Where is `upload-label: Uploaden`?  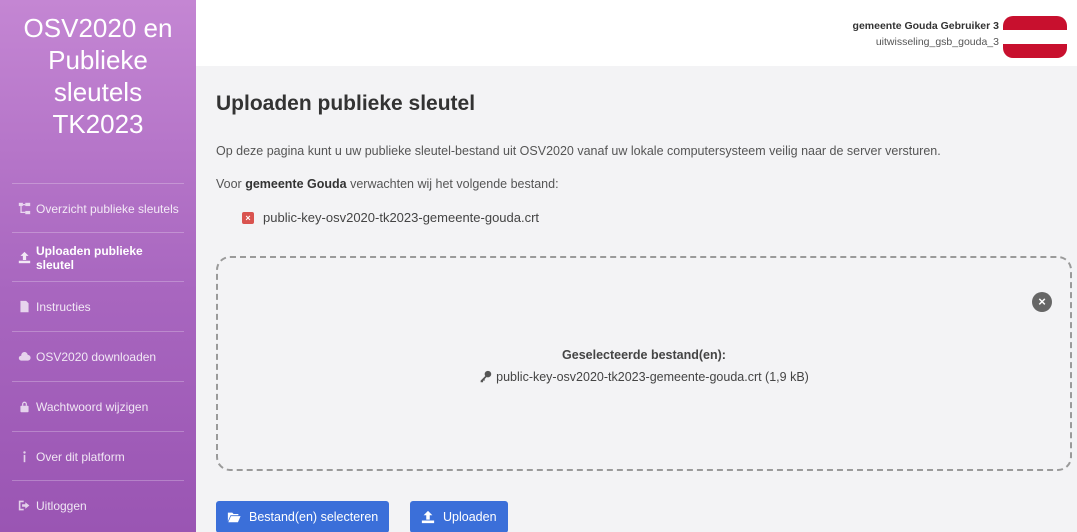
upload-label: Uploaden is located at coordinates (470, 517).